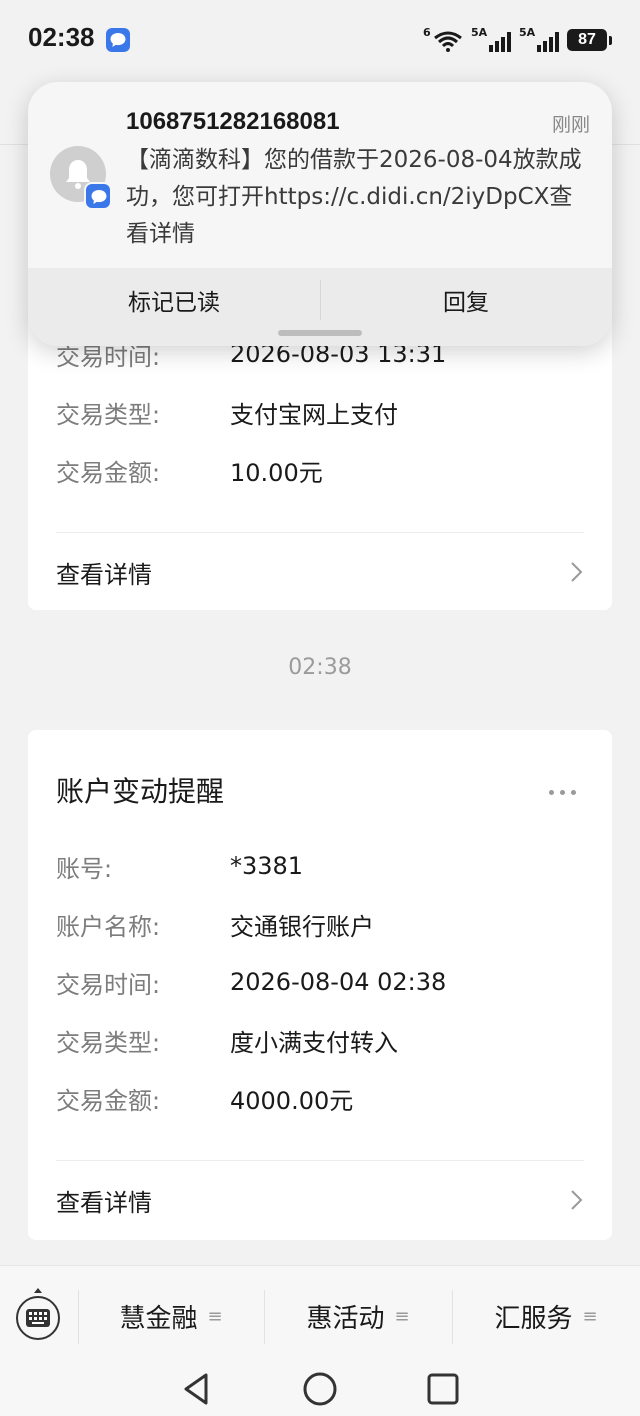  Describe the element at coordinates (227, 1040) in the screenshot. I see `info-row: 交易类型: 度小满支付转入` at that location.